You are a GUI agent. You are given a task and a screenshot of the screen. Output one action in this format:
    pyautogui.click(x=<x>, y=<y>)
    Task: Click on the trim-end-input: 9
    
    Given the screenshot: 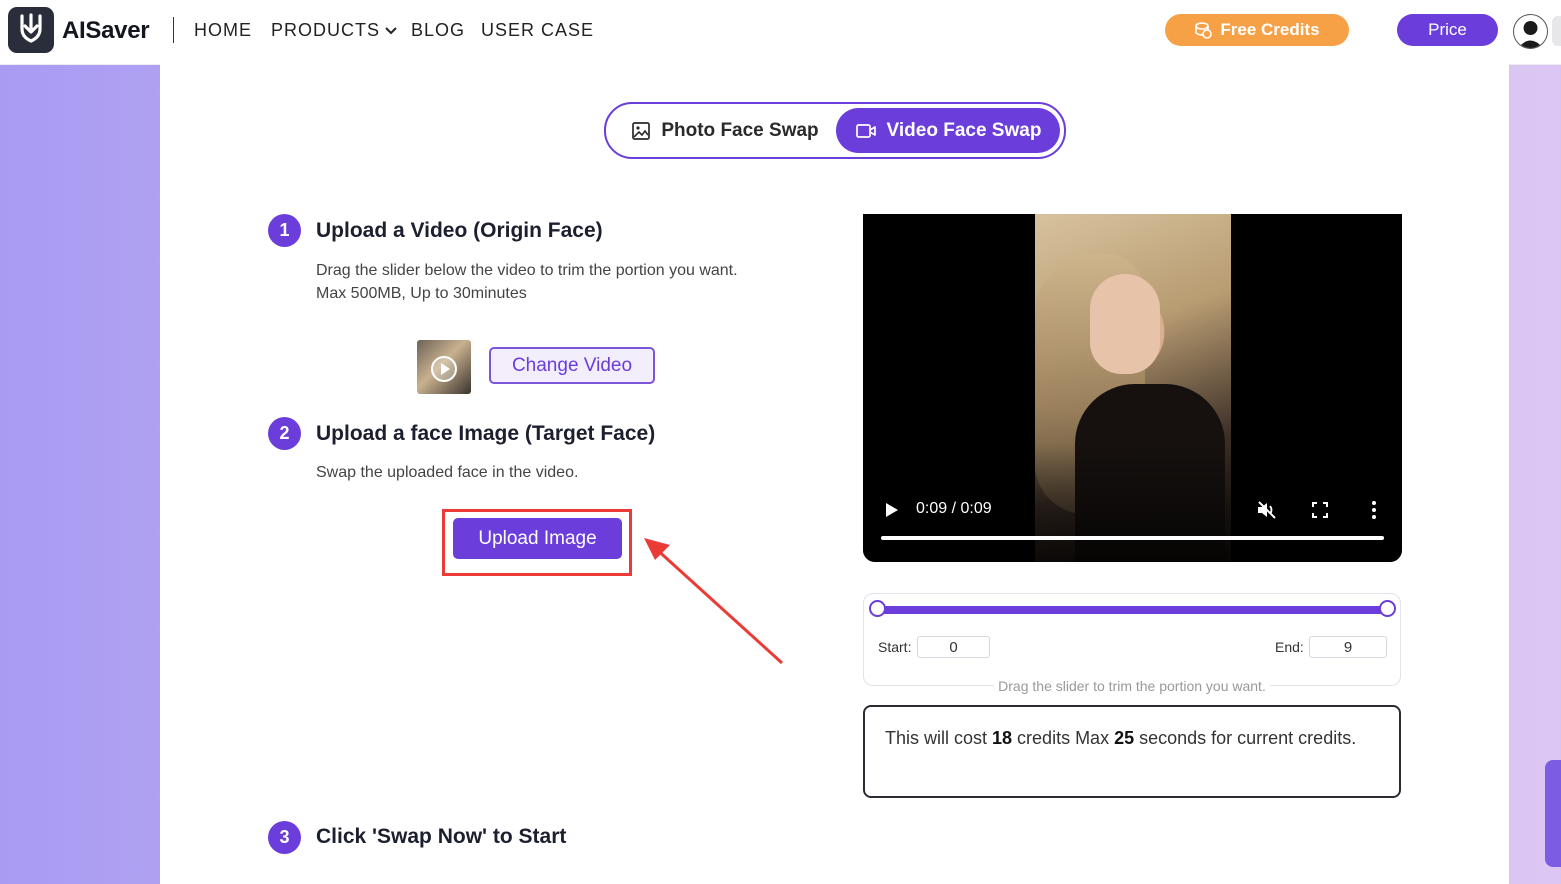 What is the action you would take?
    pyautogui.click(x=1348, y=647)
    